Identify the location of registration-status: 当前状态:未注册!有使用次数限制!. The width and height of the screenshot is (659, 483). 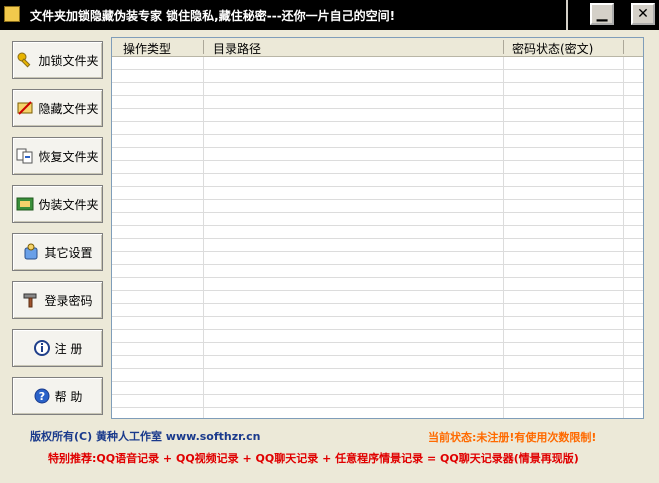
(512, 437).